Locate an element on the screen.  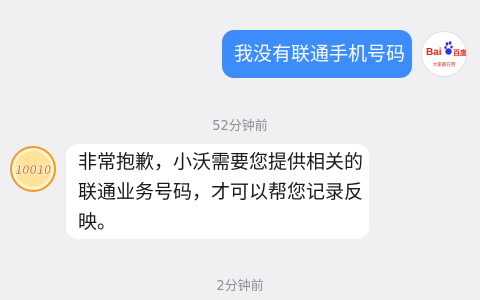
logo-text-baidu: 百度 is located at coordinates (459, 52).